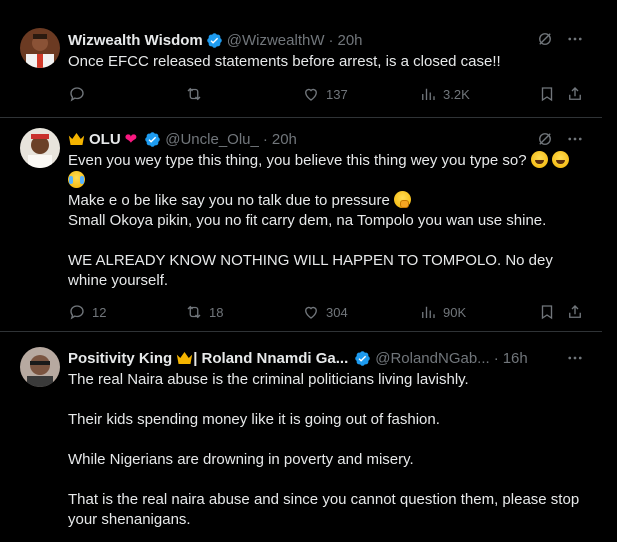  What do you see at coordinates (276, 40) in the screenshot?
I see `author-handle: @WizwealthW` at bounding box center [276, 40].